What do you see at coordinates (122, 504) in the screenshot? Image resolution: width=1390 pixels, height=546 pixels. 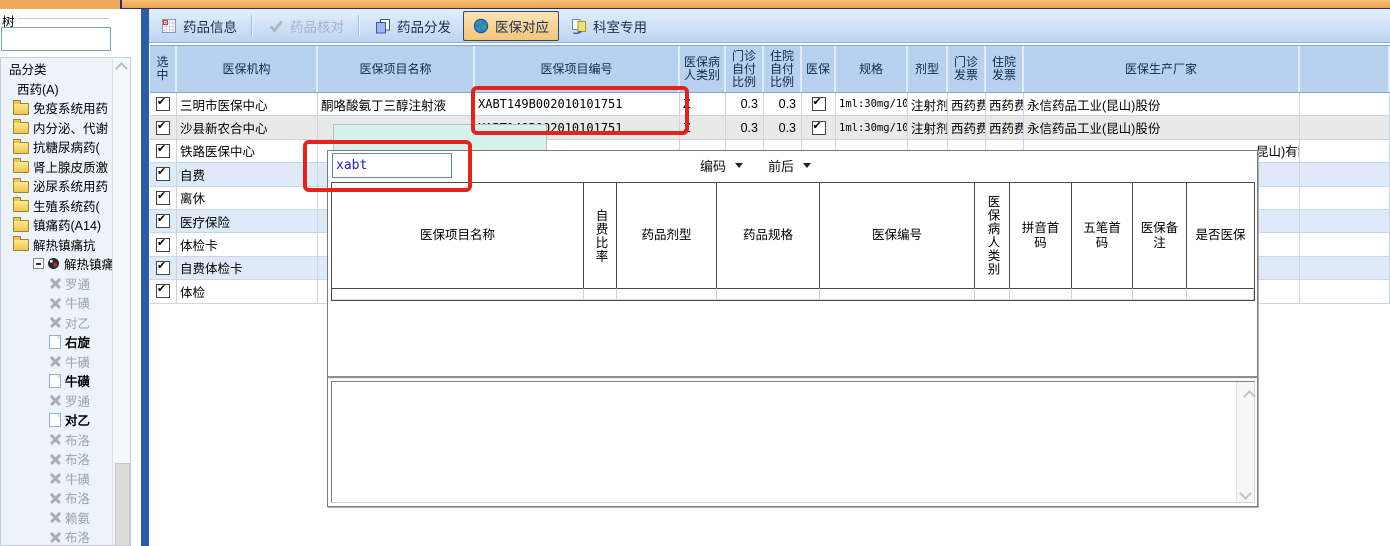 I see `scrollbar-thumb` at bounding box center [122, 504].